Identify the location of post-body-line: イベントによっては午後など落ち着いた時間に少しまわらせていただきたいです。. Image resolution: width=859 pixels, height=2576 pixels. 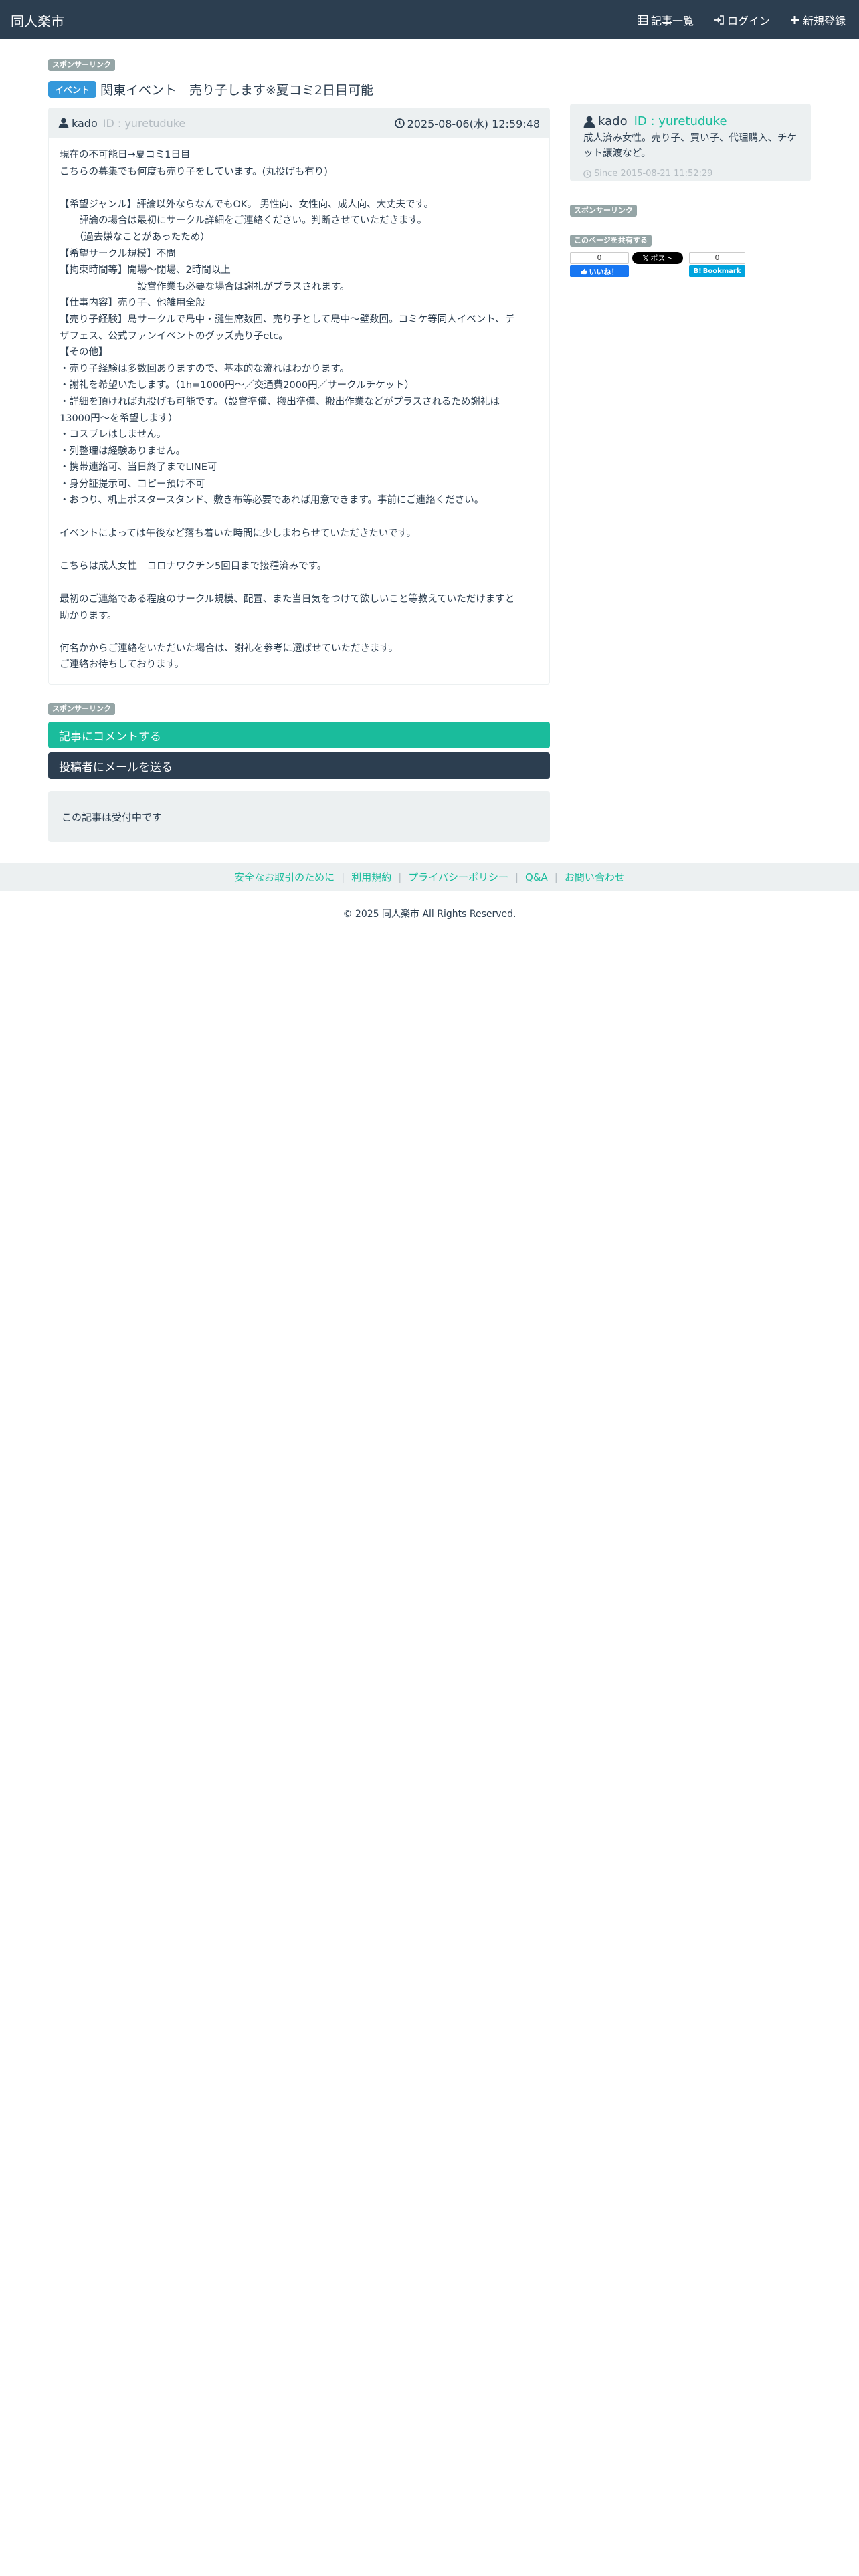
(238, 533).